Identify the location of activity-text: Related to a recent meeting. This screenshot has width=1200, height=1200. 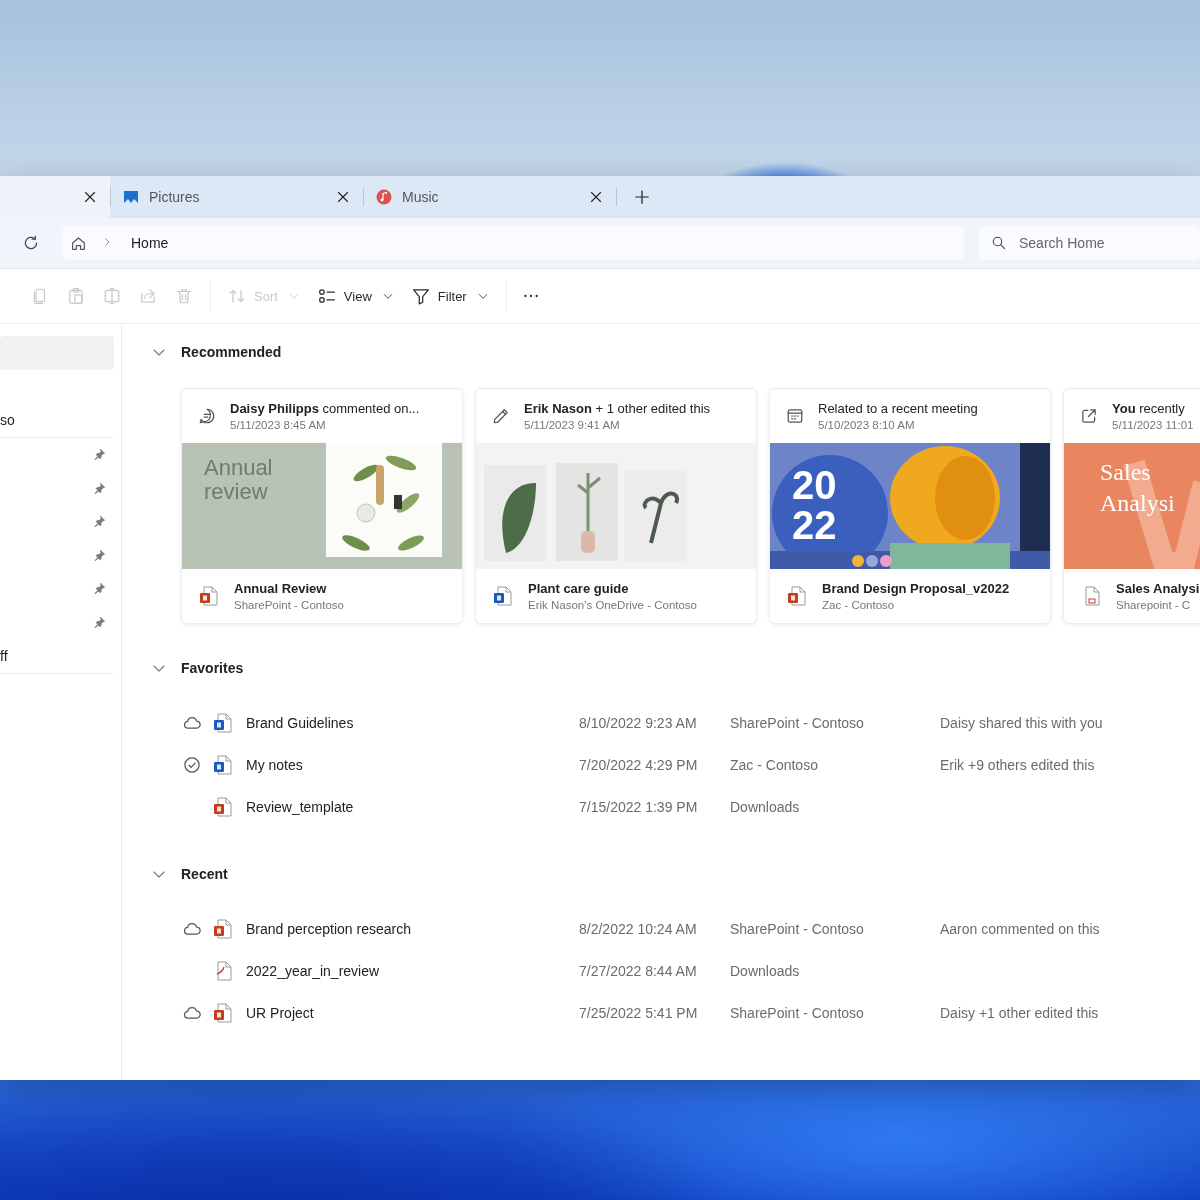
(898, 408).